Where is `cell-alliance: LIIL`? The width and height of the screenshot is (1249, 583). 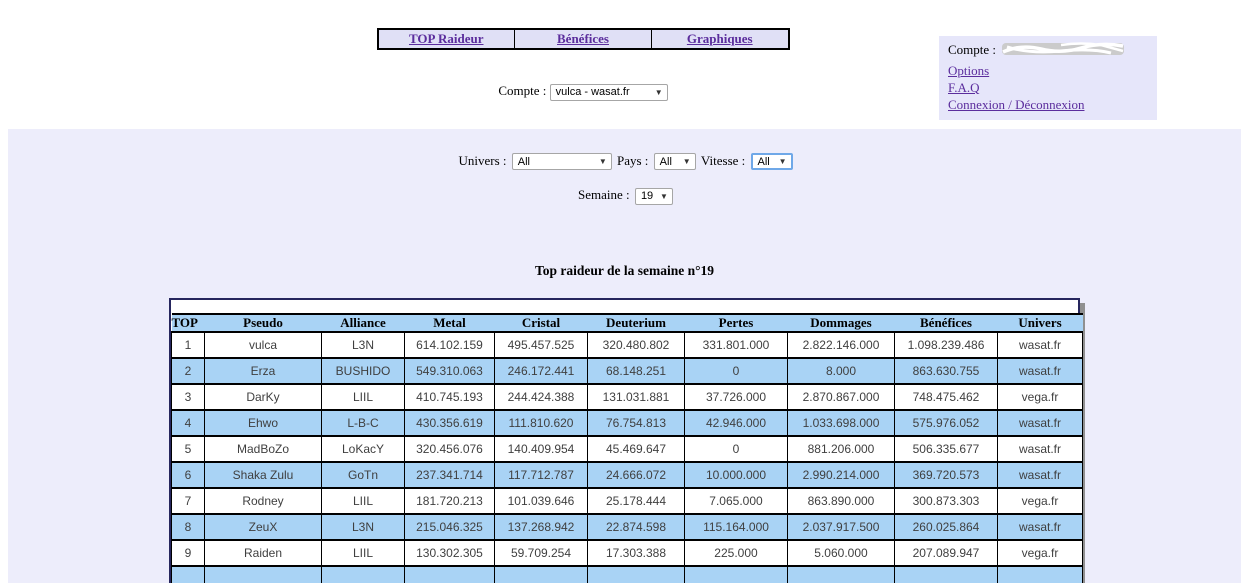 cell-alliance: LIIL is located at coordinates (363, 553).